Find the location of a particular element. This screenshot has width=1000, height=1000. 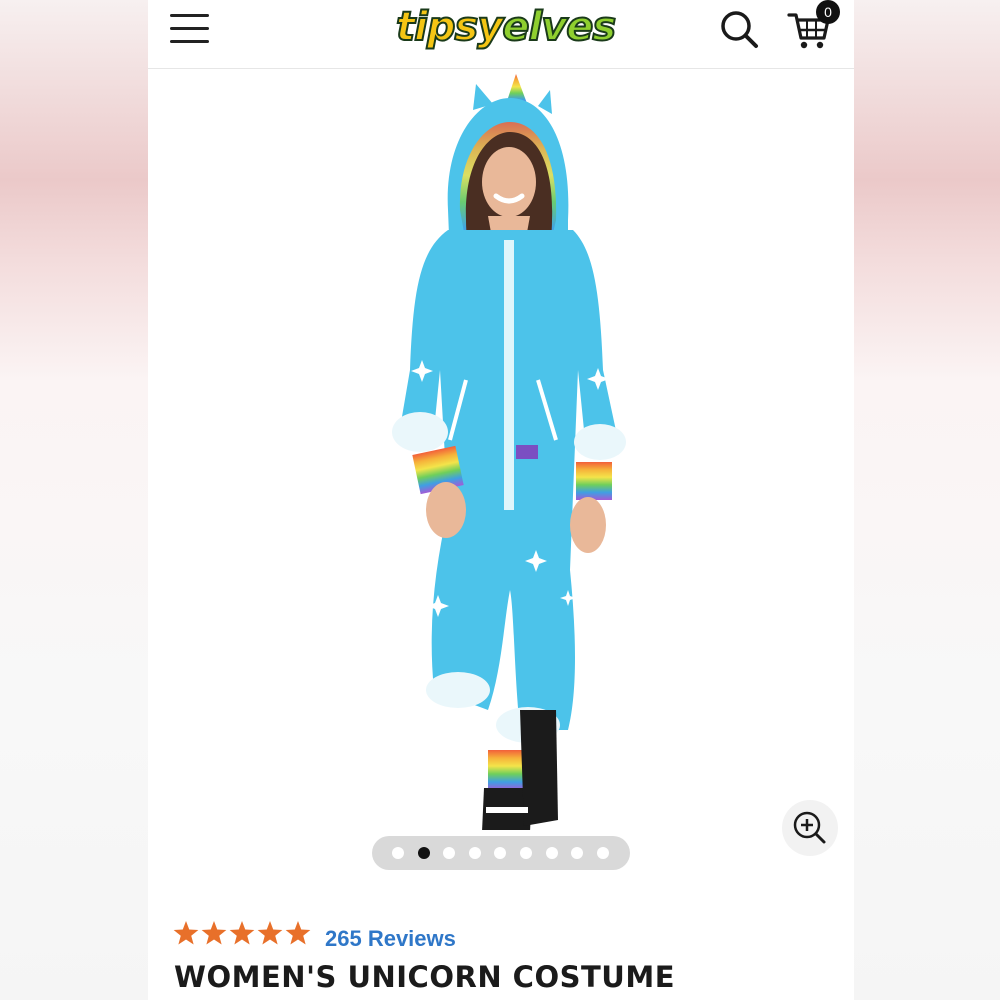

logo-text-tipsy: tipsy is located at coordinates (449, 27).